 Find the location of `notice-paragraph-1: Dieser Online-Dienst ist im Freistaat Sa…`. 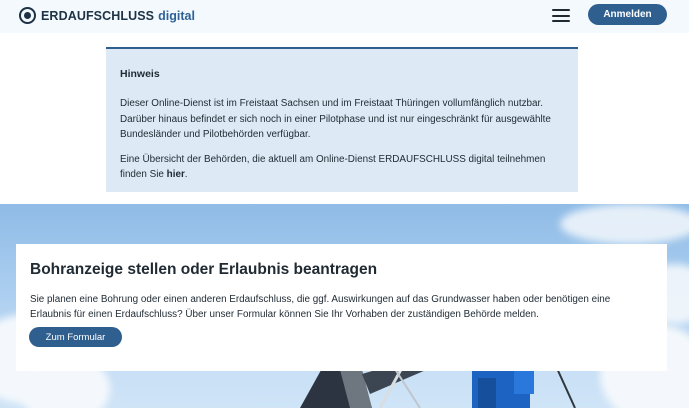

notice-paragraph-1: Dieser Online-Dienst ist im Freistaat Sa… is located at coordinates (335, 119).